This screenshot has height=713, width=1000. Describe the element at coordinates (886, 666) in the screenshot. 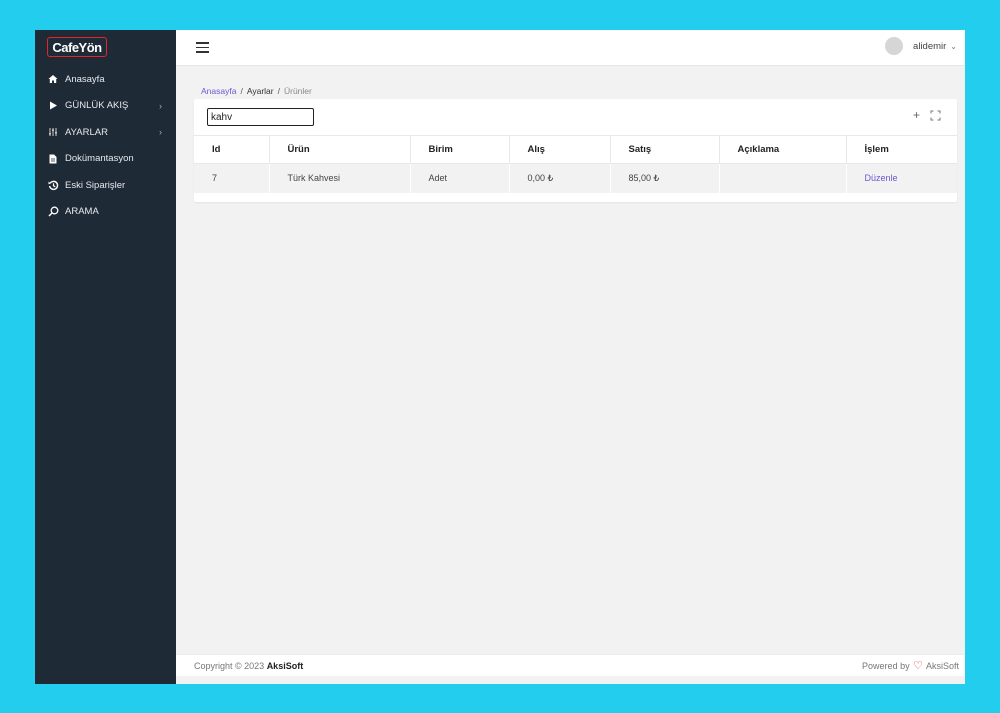

I see `powered-by-text: Powered by` at that location.